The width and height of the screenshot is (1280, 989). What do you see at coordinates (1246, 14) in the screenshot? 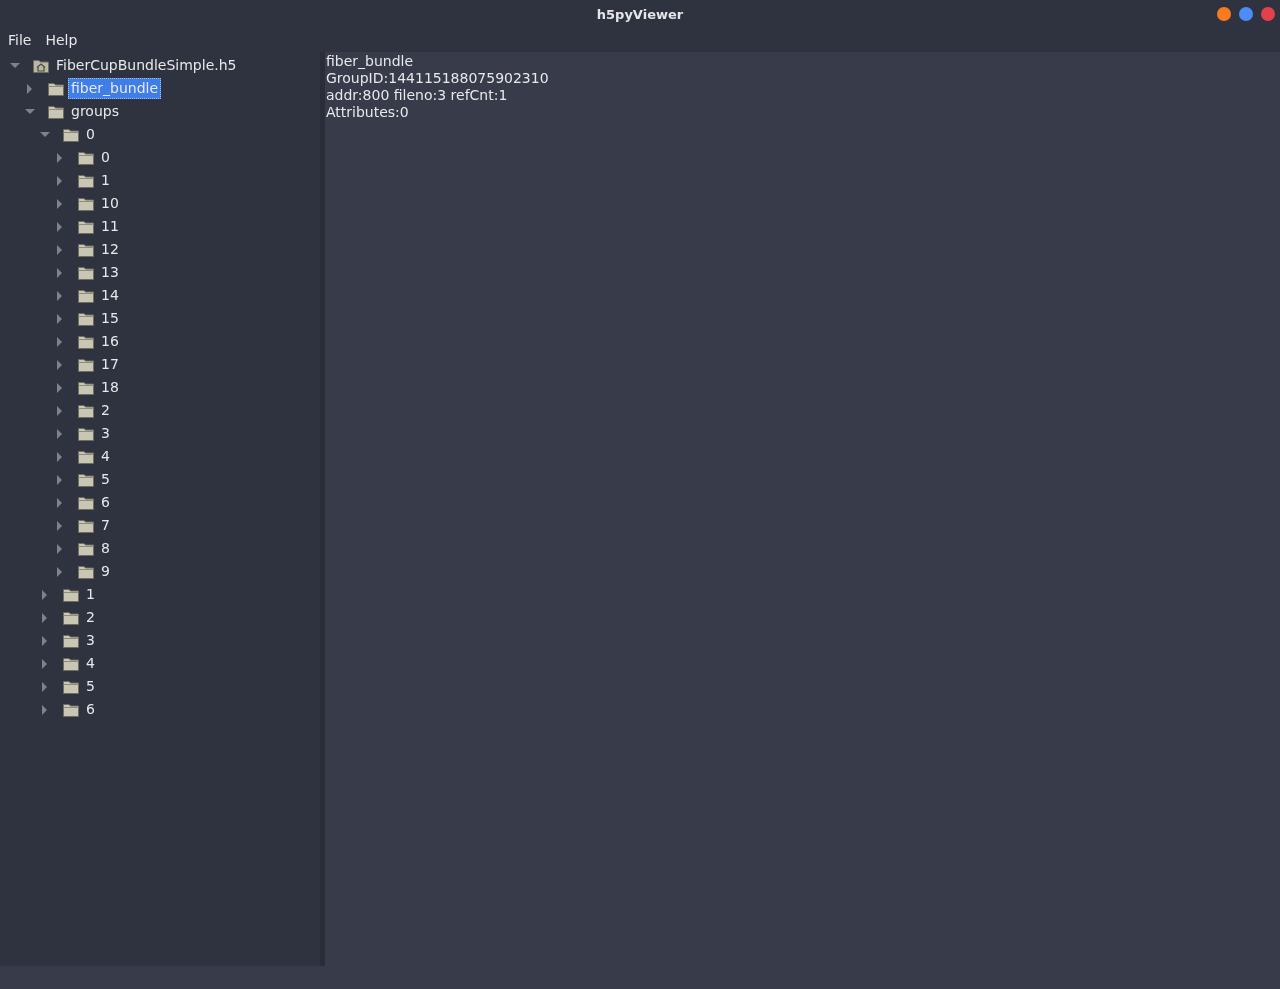
I see `maximize-button` at bounding box center [1246, 14].